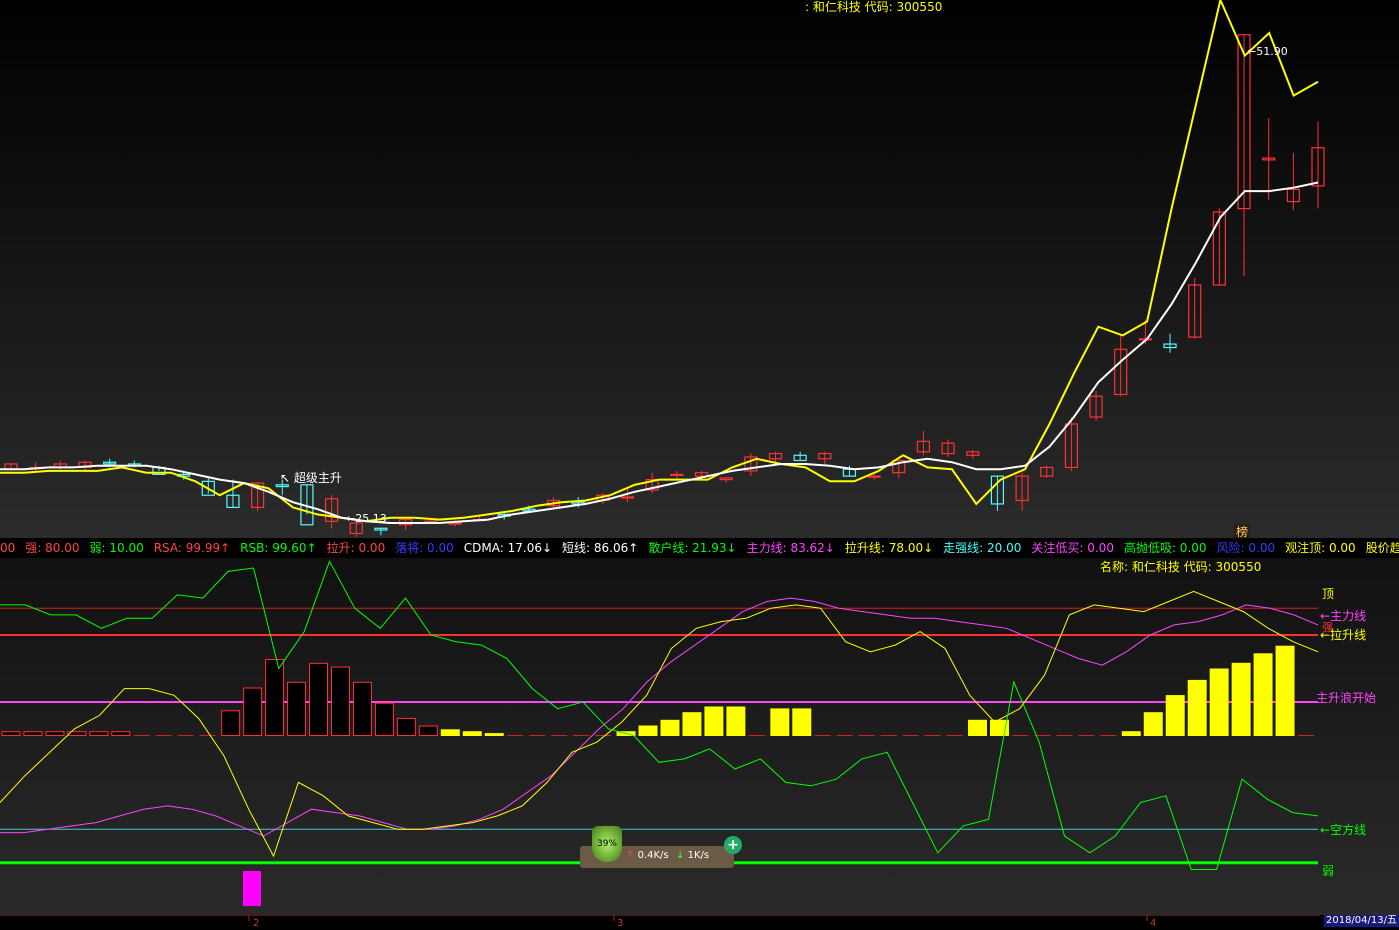  What do you see at coordinates (1072, 548) in the screenshot?
I see `indicator-item-13: 关注低买: 0.00` at bounding box center [1072, 548].